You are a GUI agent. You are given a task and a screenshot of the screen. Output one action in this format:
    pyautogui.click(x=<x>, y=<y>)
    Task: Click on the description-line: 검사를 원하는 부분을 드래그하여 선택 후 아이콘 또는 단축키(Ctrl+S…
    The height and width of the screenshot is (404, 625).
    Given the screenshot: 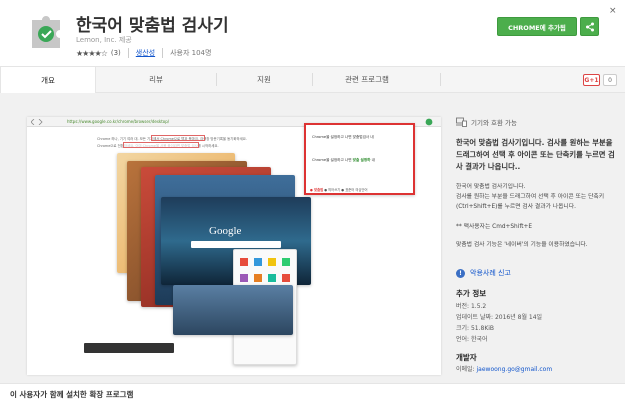 What is the action you would take?
    pyautogui.click(x=530, y=202)
    